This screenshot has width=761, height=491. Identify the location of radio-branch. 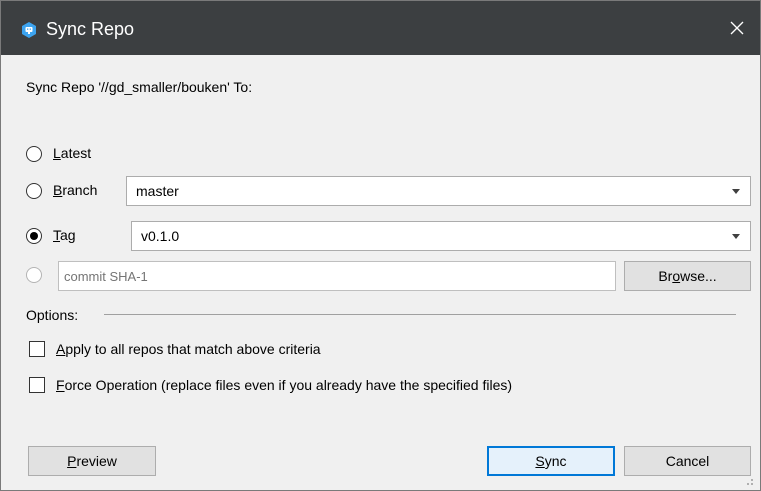
(34, 191).